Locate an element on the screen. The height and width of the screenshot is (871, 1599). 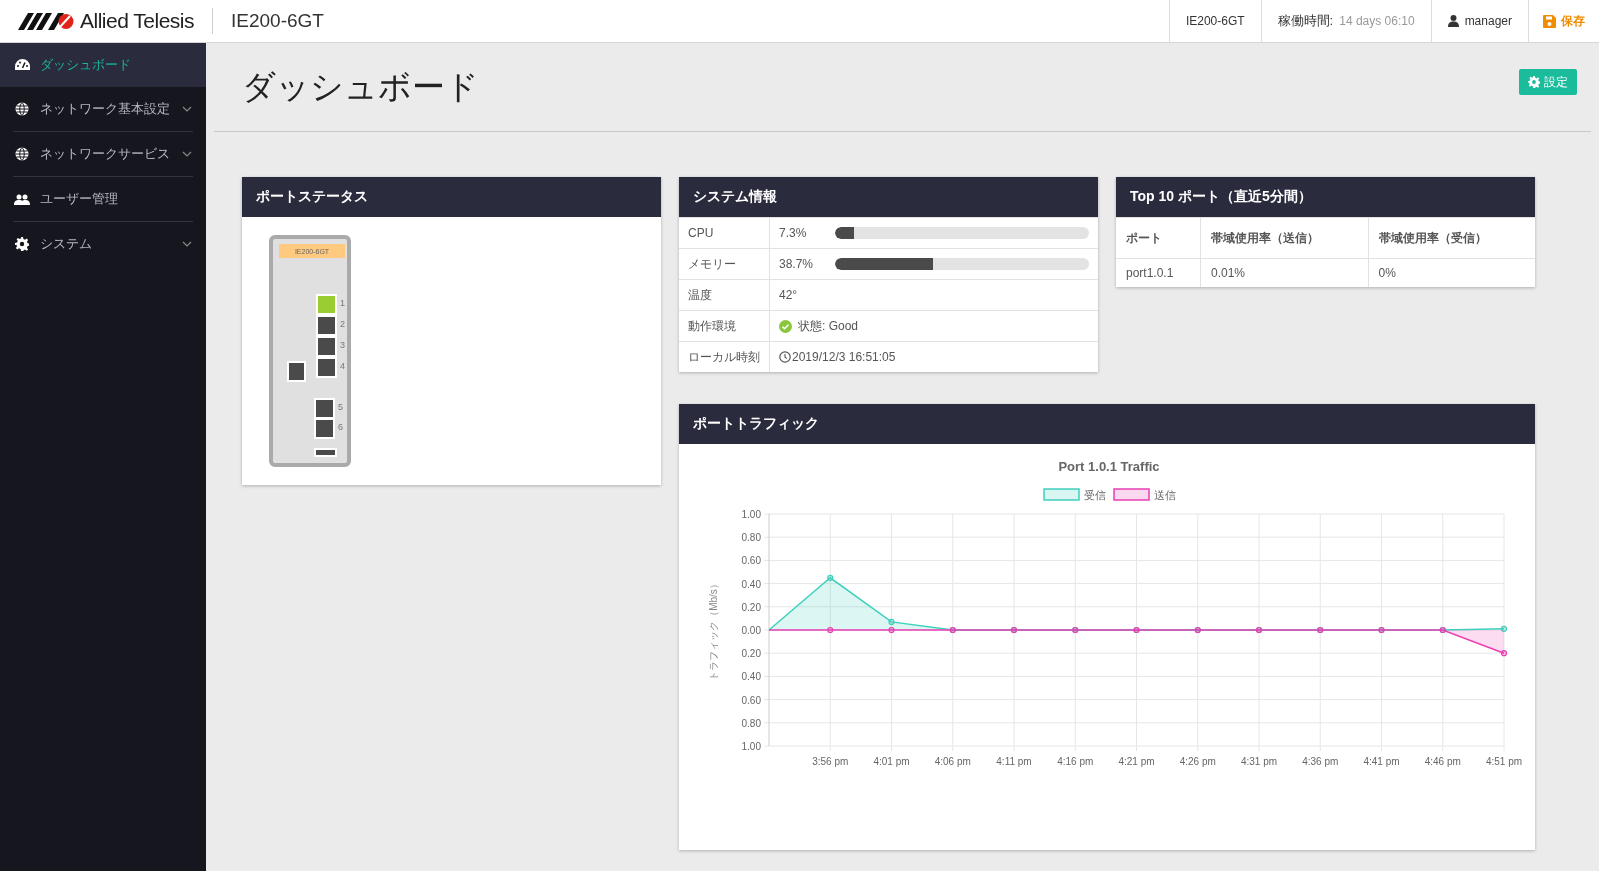
port-number: 1 is located at coordinates (342, 303).